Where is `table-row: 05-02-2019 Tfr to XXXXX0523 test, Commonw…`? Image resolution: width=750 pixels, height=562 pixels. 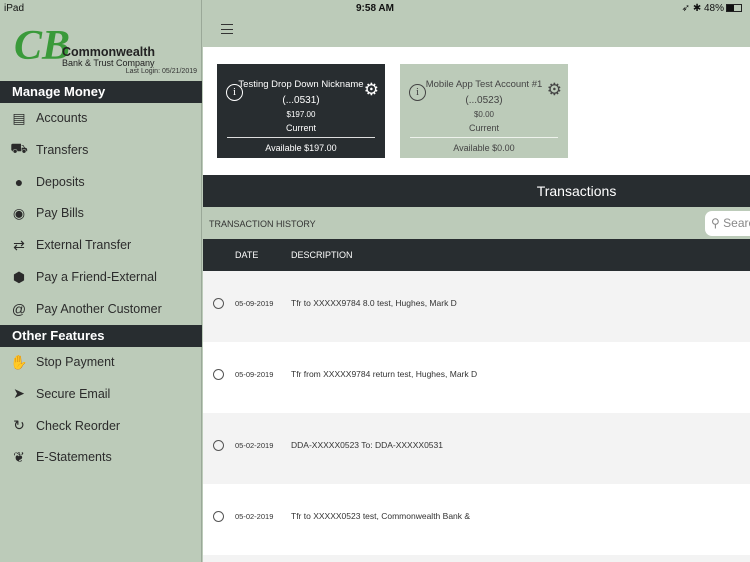 table-row: 05-02-2019 Tfr to XXXXX0523 test, Commonw… is located at coordinates (476, 519).